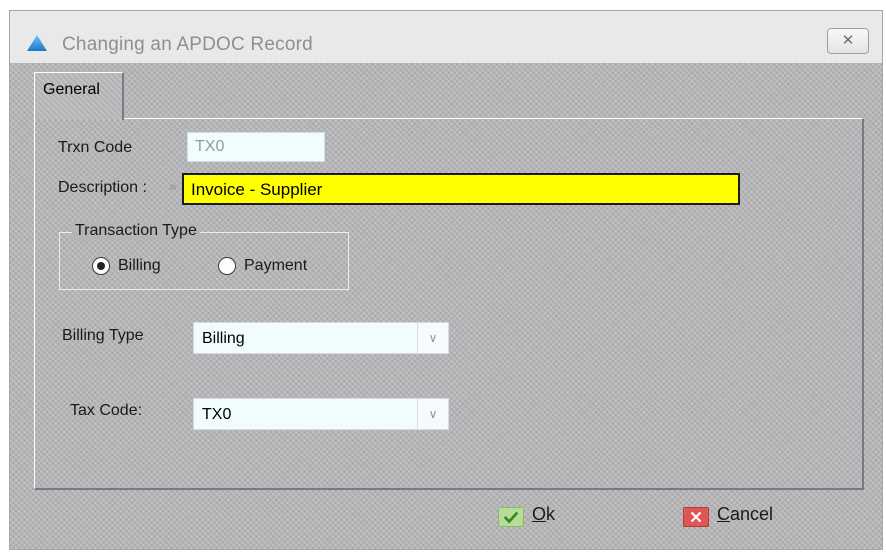 This screenshot has height=555, width=886. I want to click on trxn-code-label: Trxn Code, so click(95, 147).